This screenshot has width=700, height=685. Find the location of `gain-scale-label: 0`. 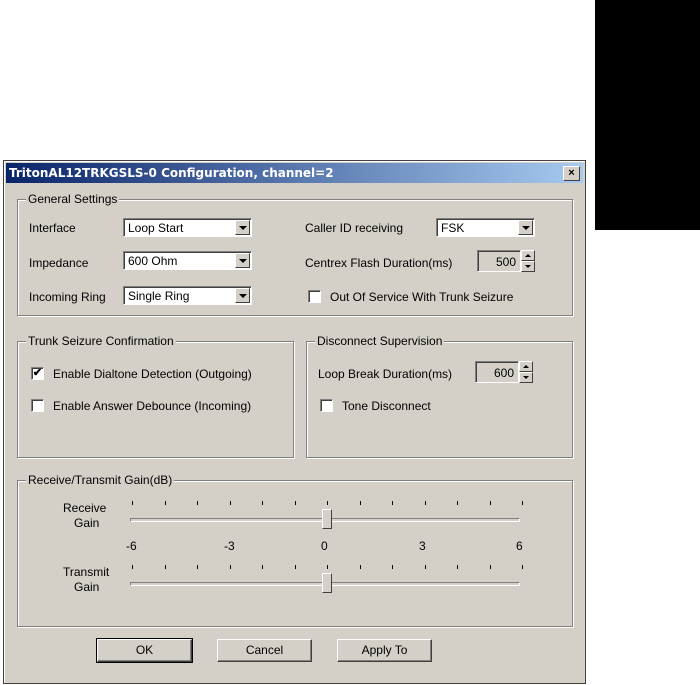

gain-scale-label: 0 is located at coordinates (324, 546).